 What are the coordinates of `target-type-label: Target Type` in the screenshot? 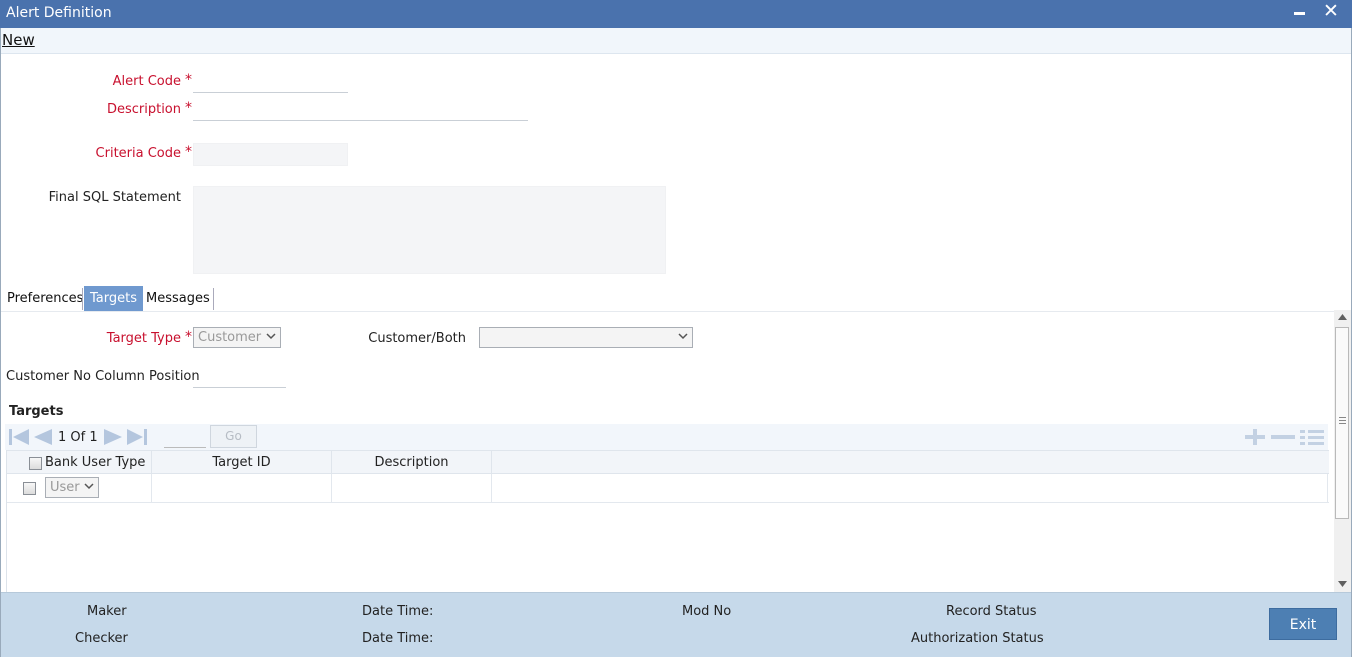 It's located at (143, 338).